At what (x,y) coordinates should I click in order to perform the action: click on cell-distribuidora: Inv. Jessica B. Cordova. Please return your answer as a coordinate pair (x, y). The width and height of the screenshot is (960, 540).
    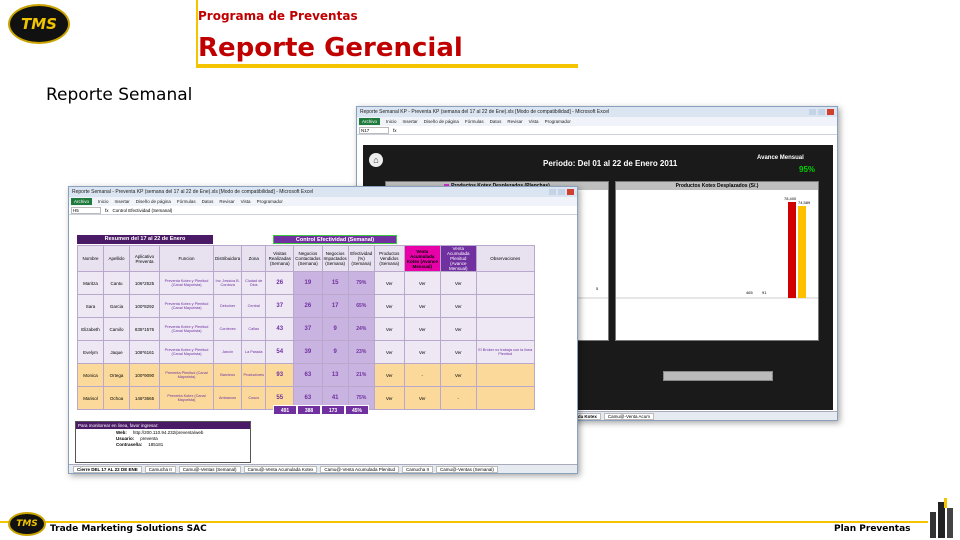
    Looking at the image, I should click on (227, 283).